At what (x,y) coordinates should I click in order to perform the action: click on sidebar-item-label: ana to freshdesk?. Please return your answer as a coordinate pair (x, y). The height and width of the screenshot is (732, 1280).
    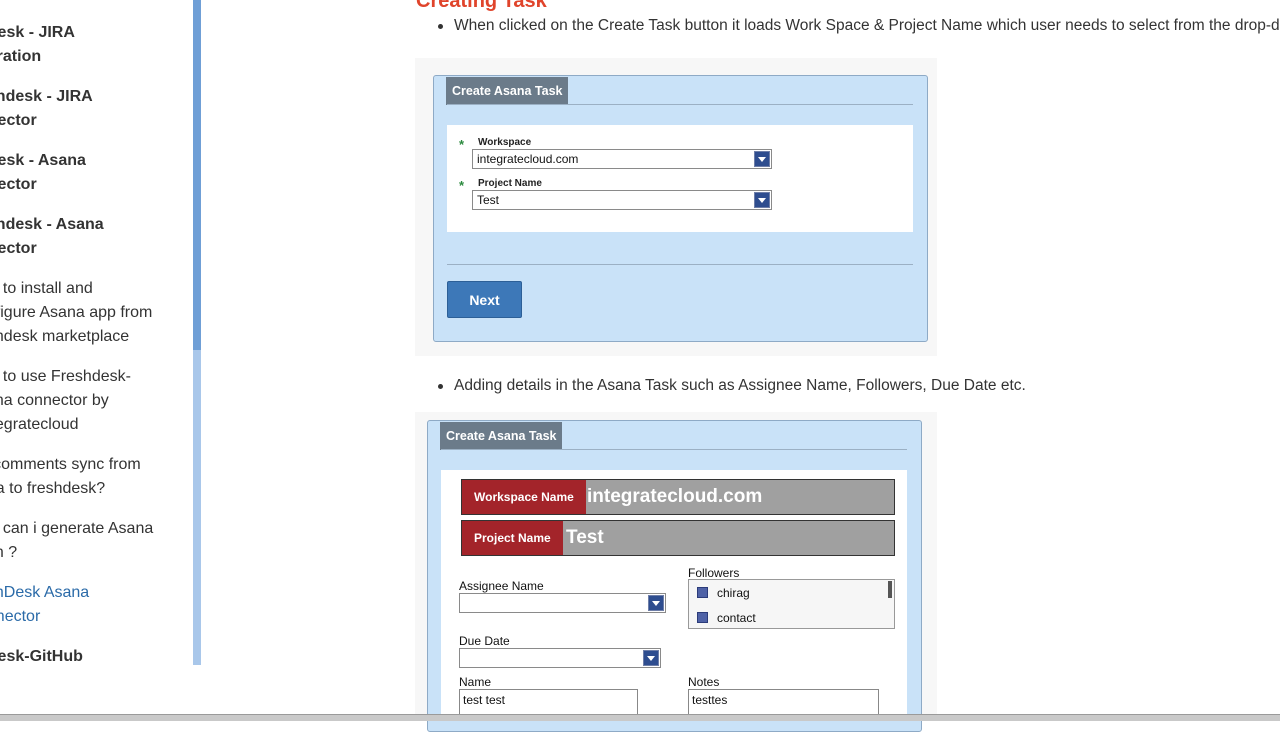
    Looking at the image, I should click on (53, 488).